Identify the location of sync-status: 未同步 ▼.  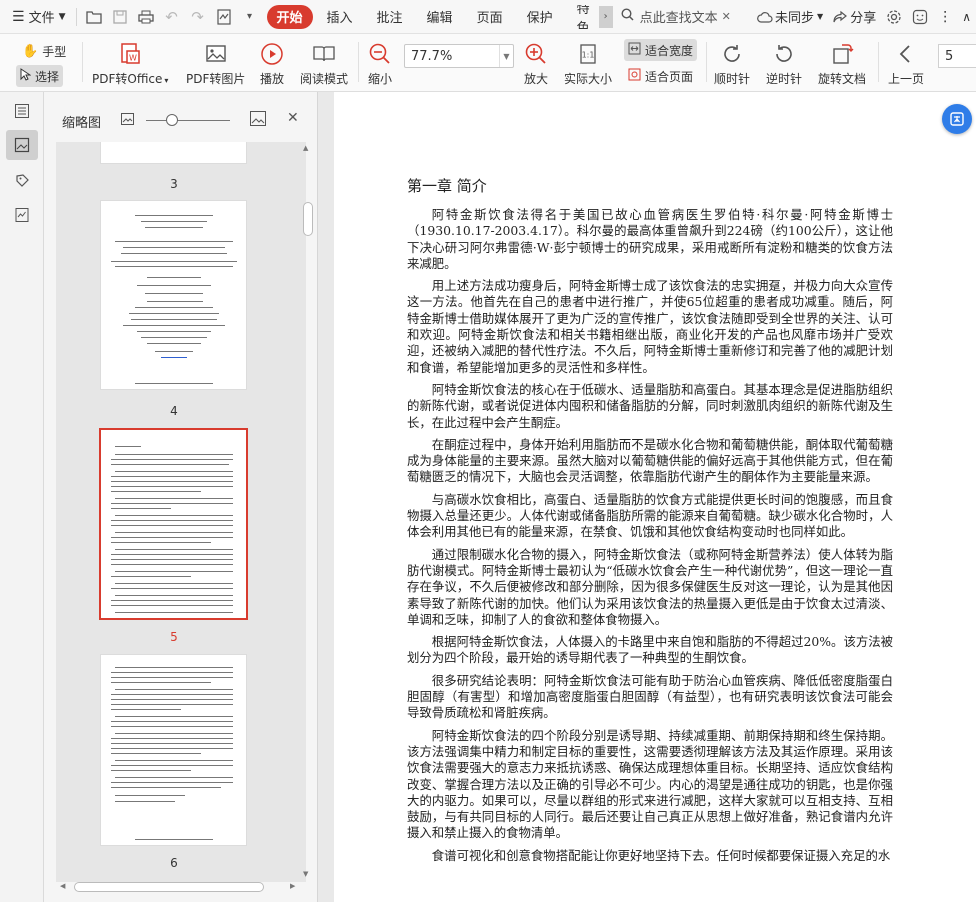
(790, 17).